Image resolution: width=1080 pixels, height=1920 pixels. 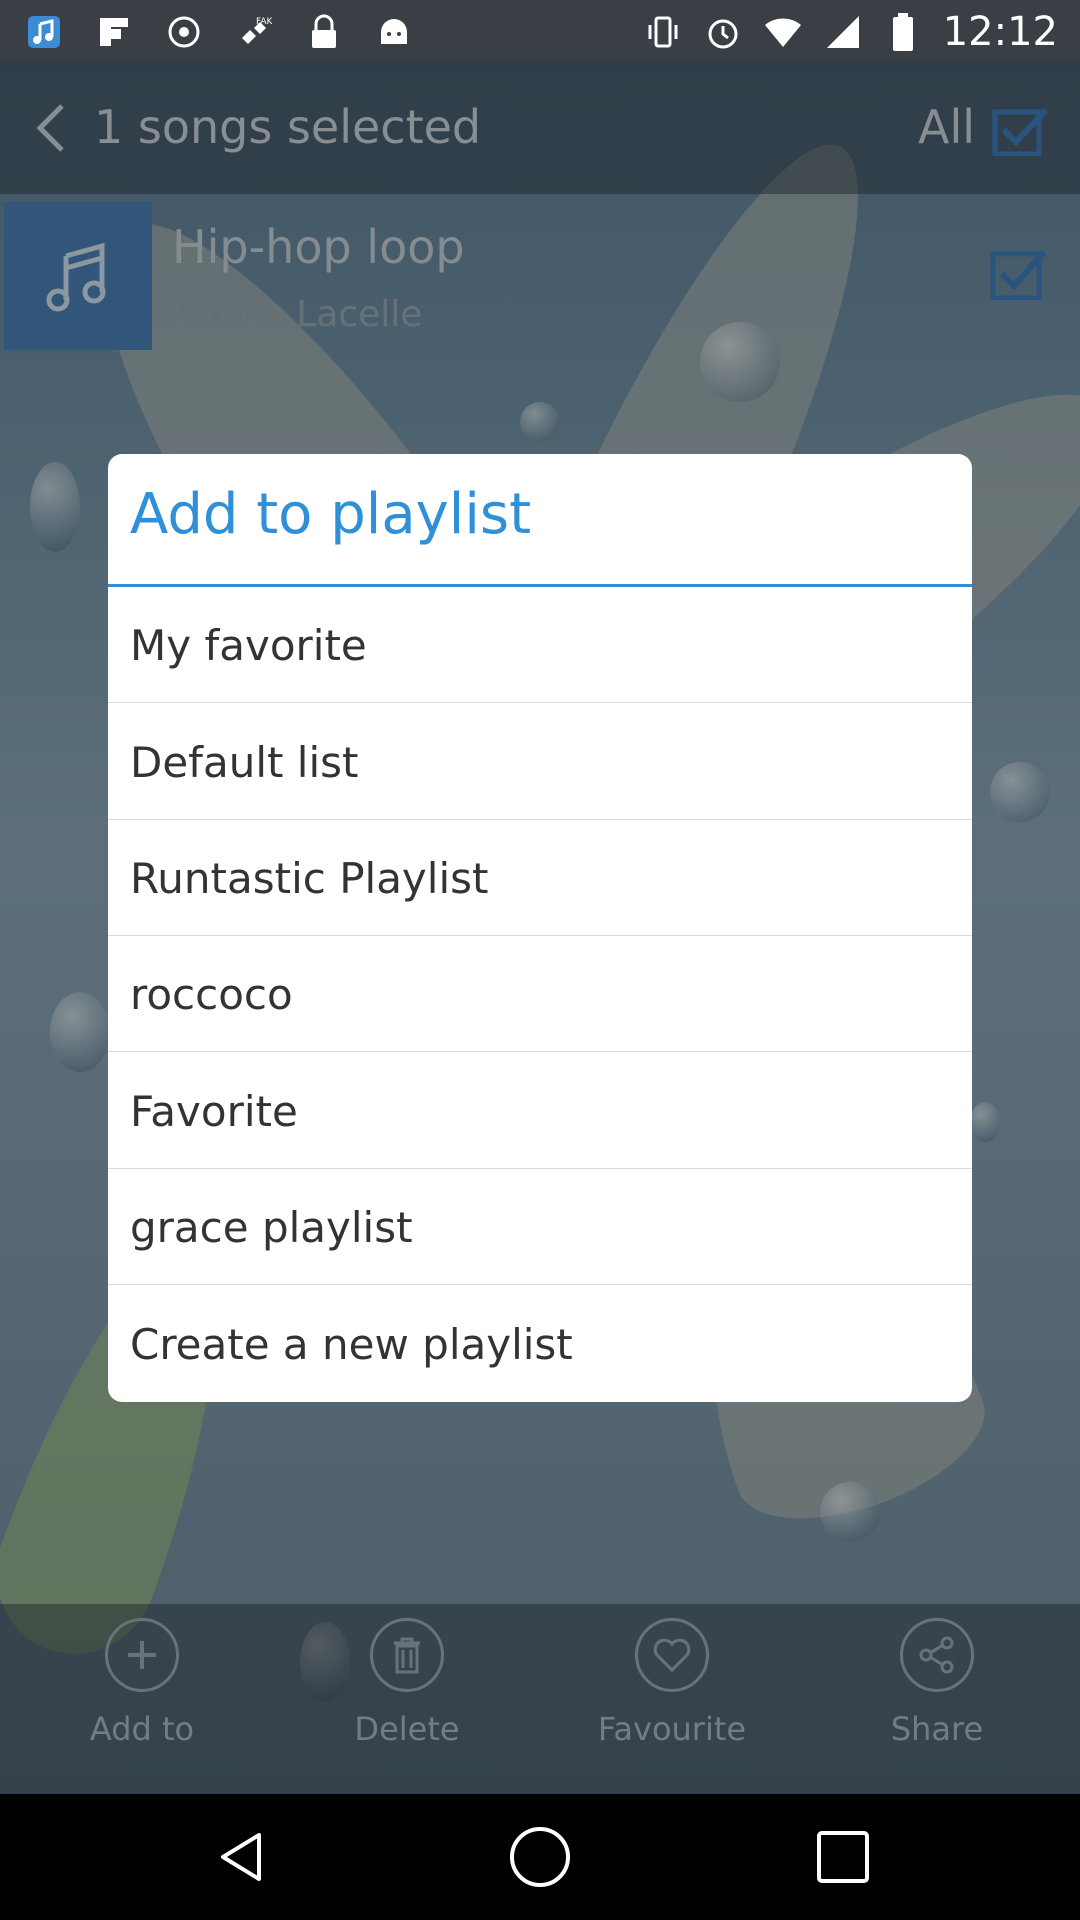 I want to click on playlist-item-label: Runtastic Playlist, so click(x=309, y=878).